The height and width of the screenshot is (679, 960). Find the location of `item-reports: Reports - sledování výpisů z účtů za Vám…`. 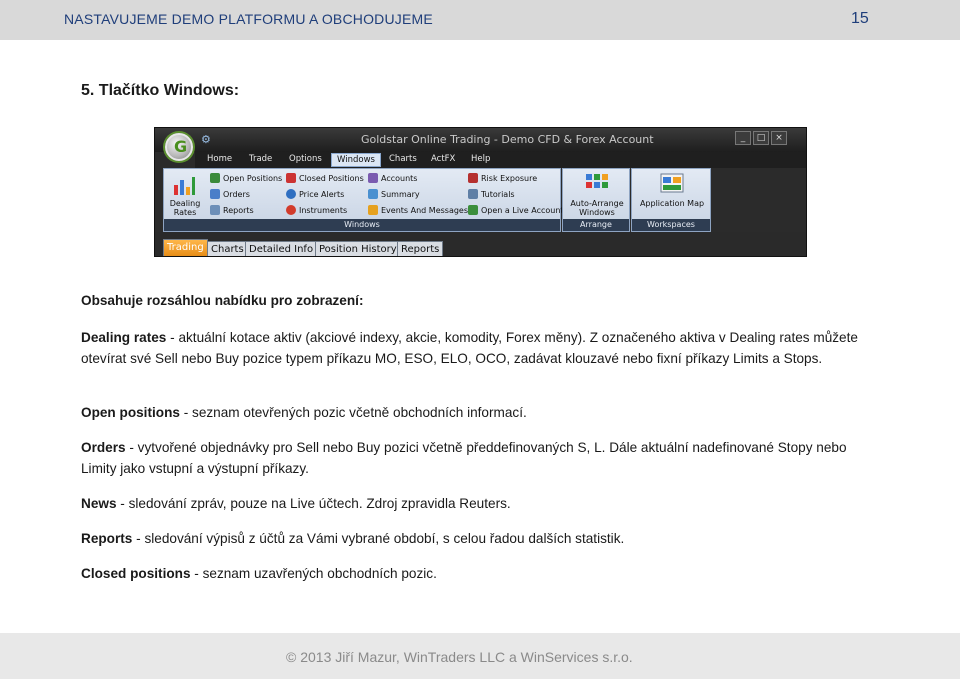

item-reports: Reports - sledování výpisů z účtů za Vám… is located at coordinates (481, 538).